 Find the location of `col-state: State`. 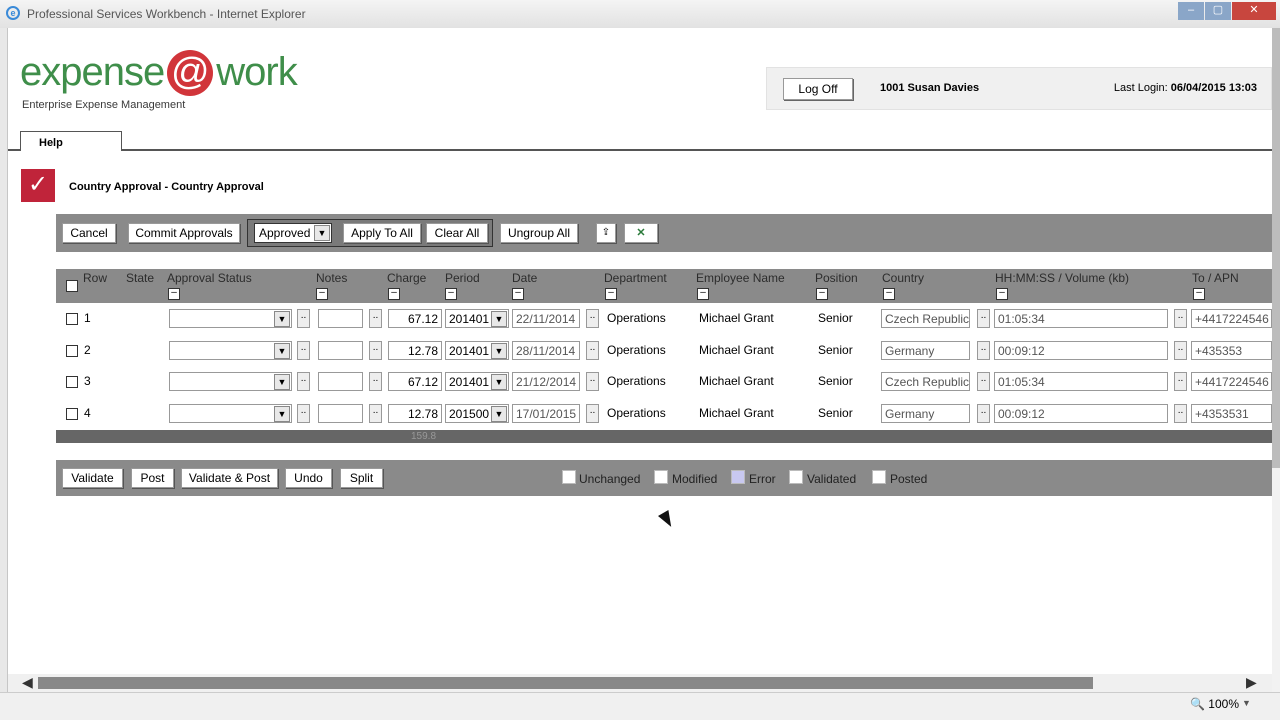

col-state: State is located at coordinates (140, 278).